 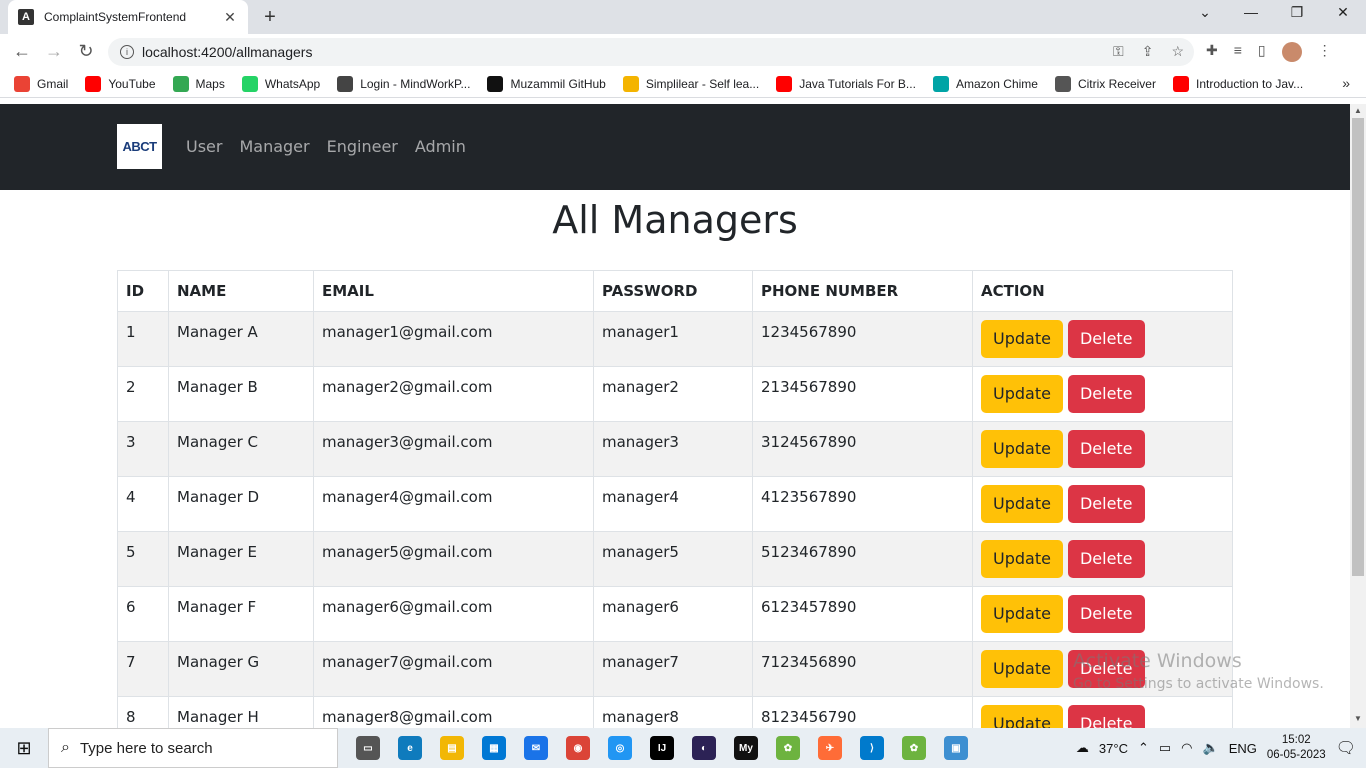 I want to click on minimize-icon: —, so click(x=1251, y=12).